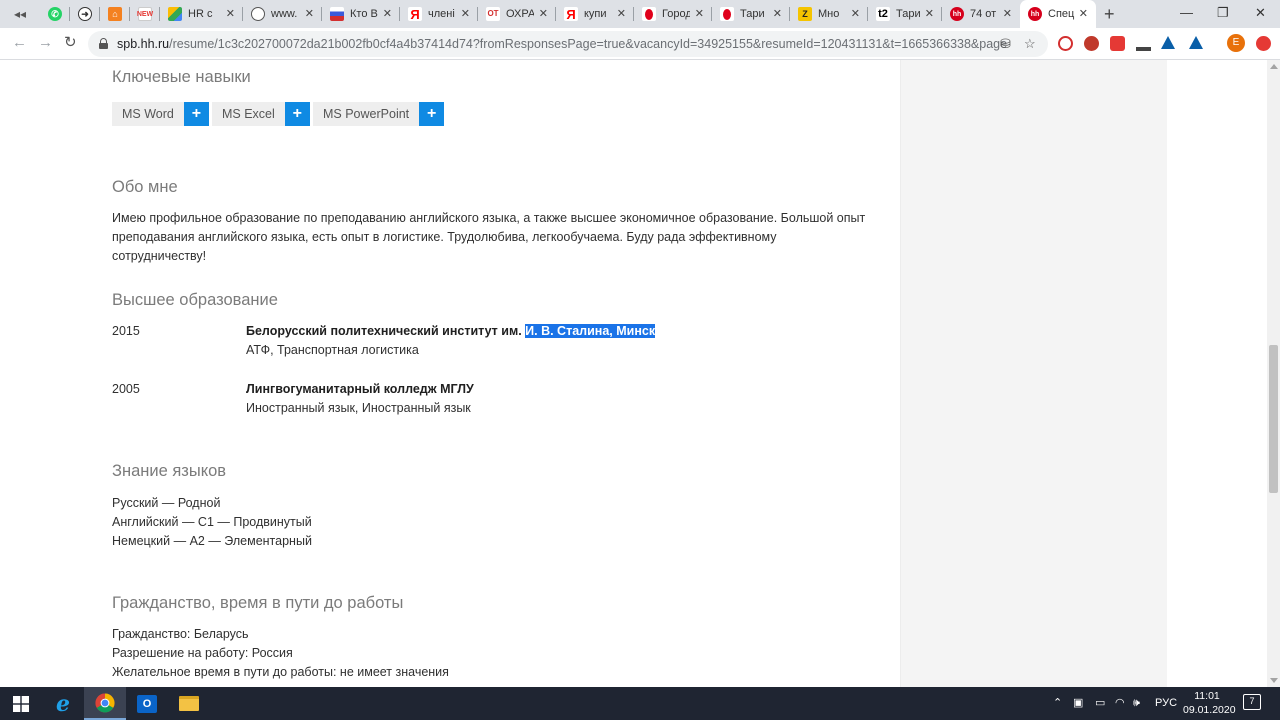 This screenshot has height=720, width=1280. I want to click on skill-tag: MS Word +, so click(160, 114).